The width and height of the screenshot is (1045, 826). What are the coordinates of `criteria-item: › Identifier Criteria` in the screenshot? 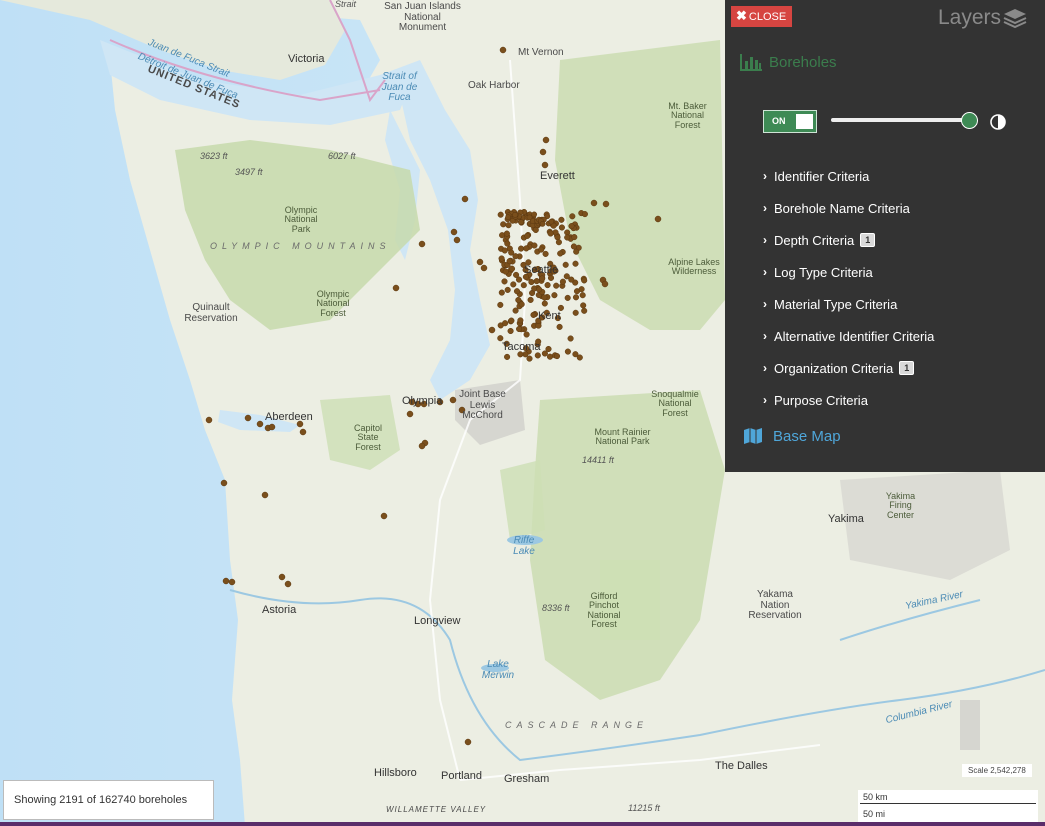 It's located at (848, 176).